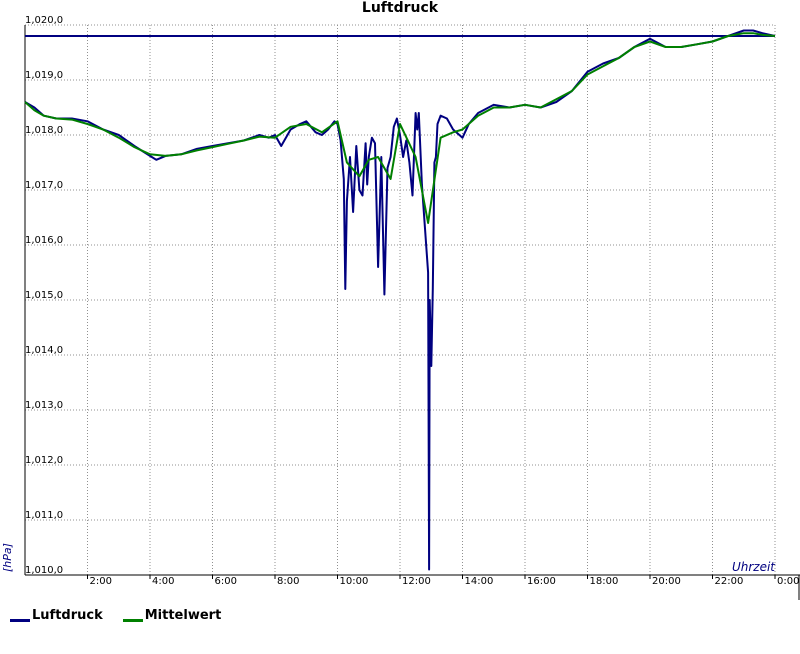 The image size is (800, 654). I want to click on x-tick-label: 14:00, so click(479, 581).